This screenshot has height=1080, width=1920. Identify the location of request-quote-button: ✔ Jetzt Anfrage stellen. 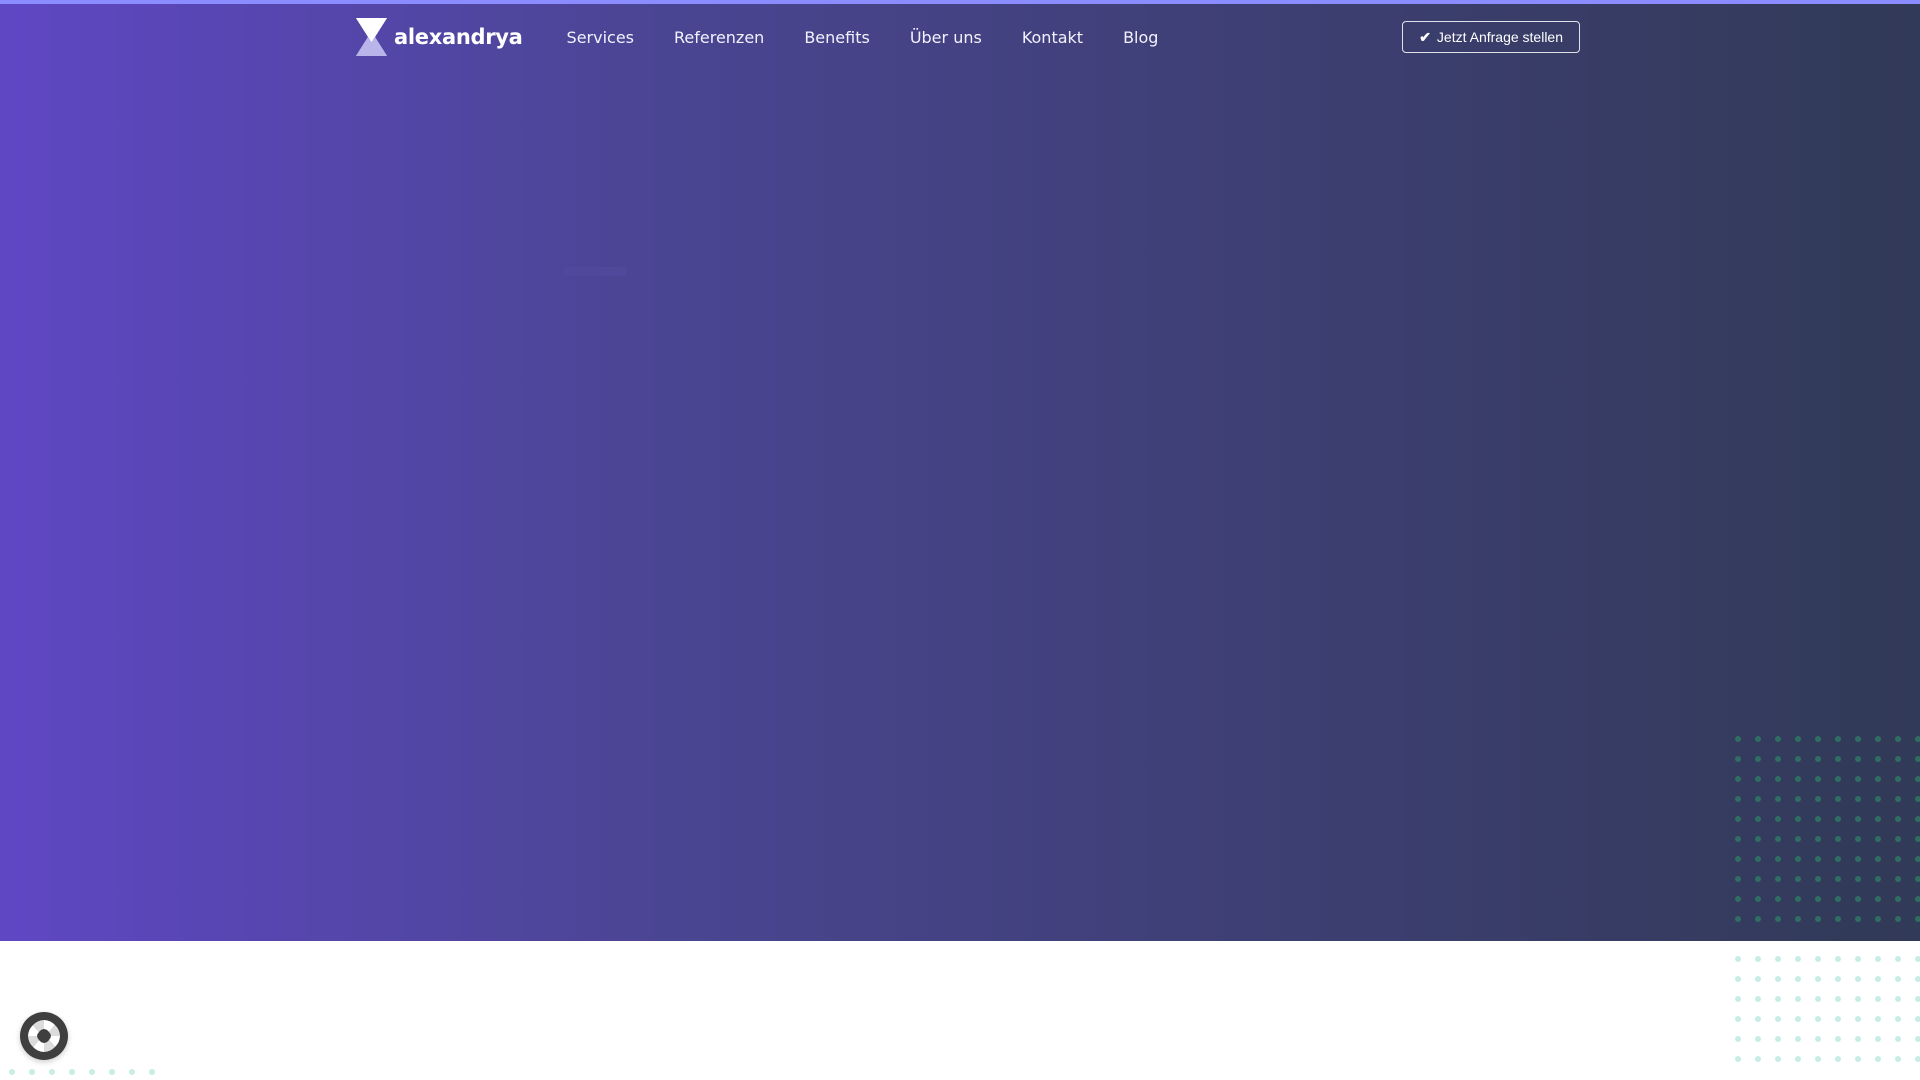
(1491, 37).